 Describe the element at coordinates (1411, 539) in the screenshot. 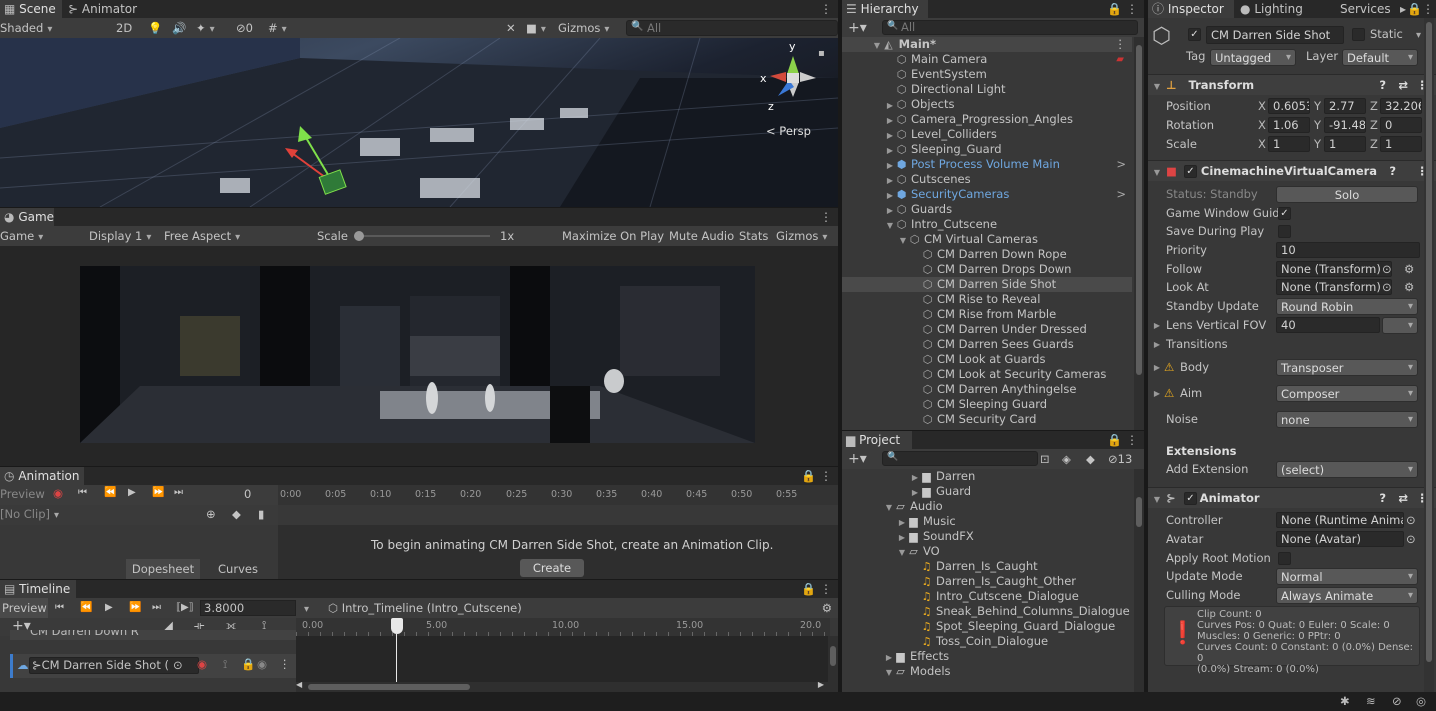

I see `avatar-picker-icon: ⊙` at that location.